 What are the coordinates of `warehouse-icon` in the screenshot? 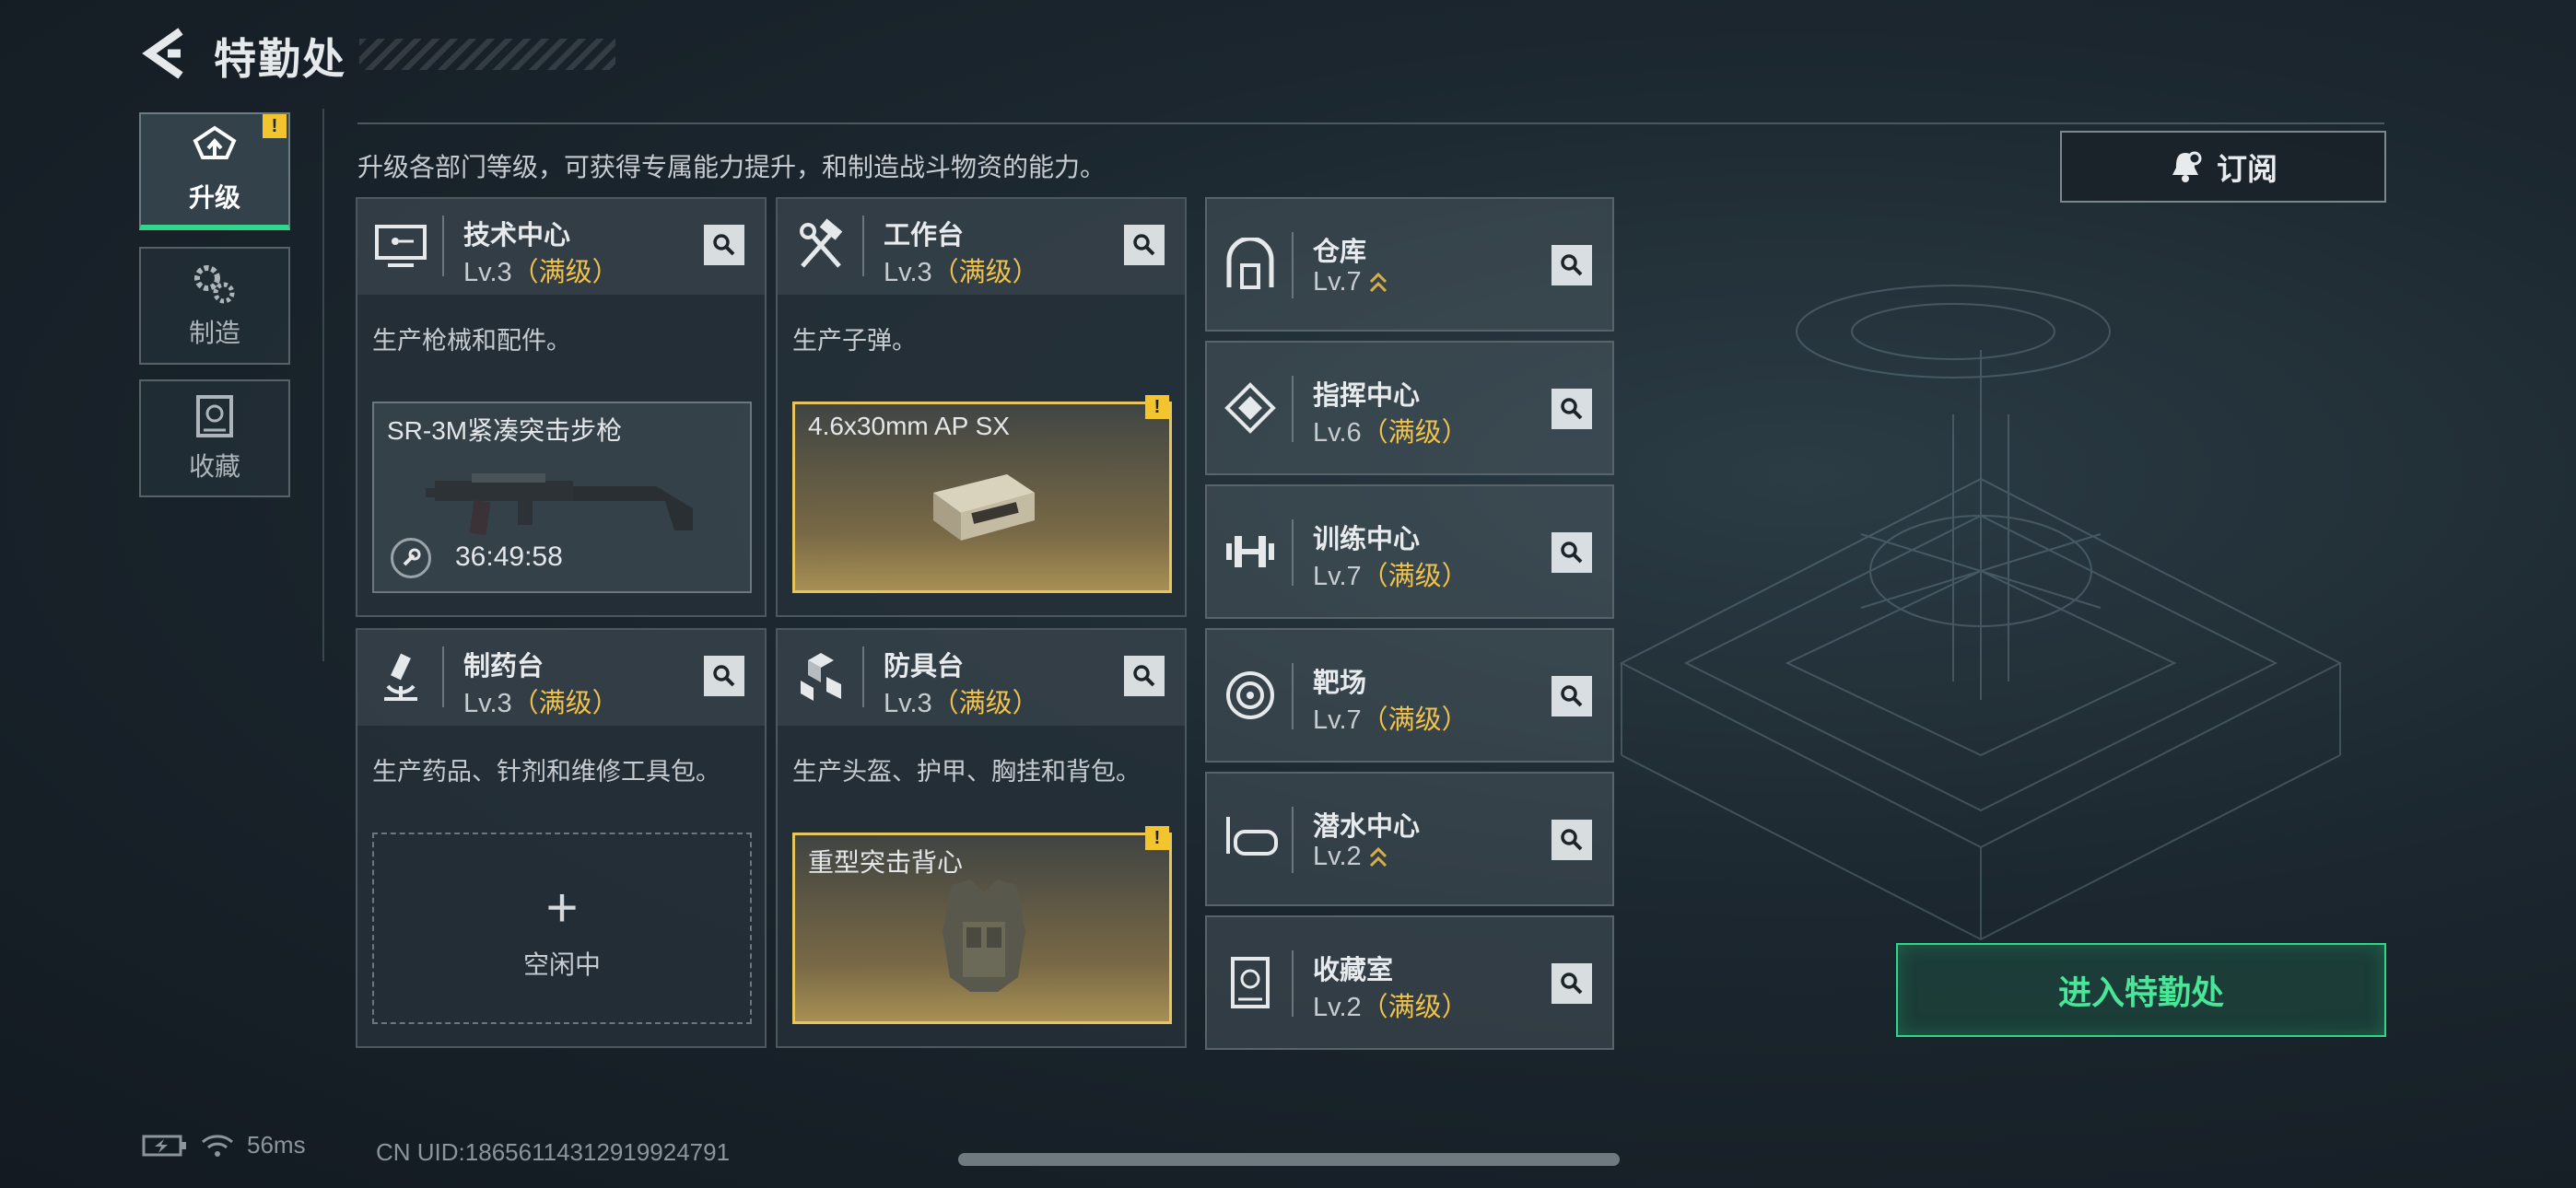 It's located at (1250, 264).